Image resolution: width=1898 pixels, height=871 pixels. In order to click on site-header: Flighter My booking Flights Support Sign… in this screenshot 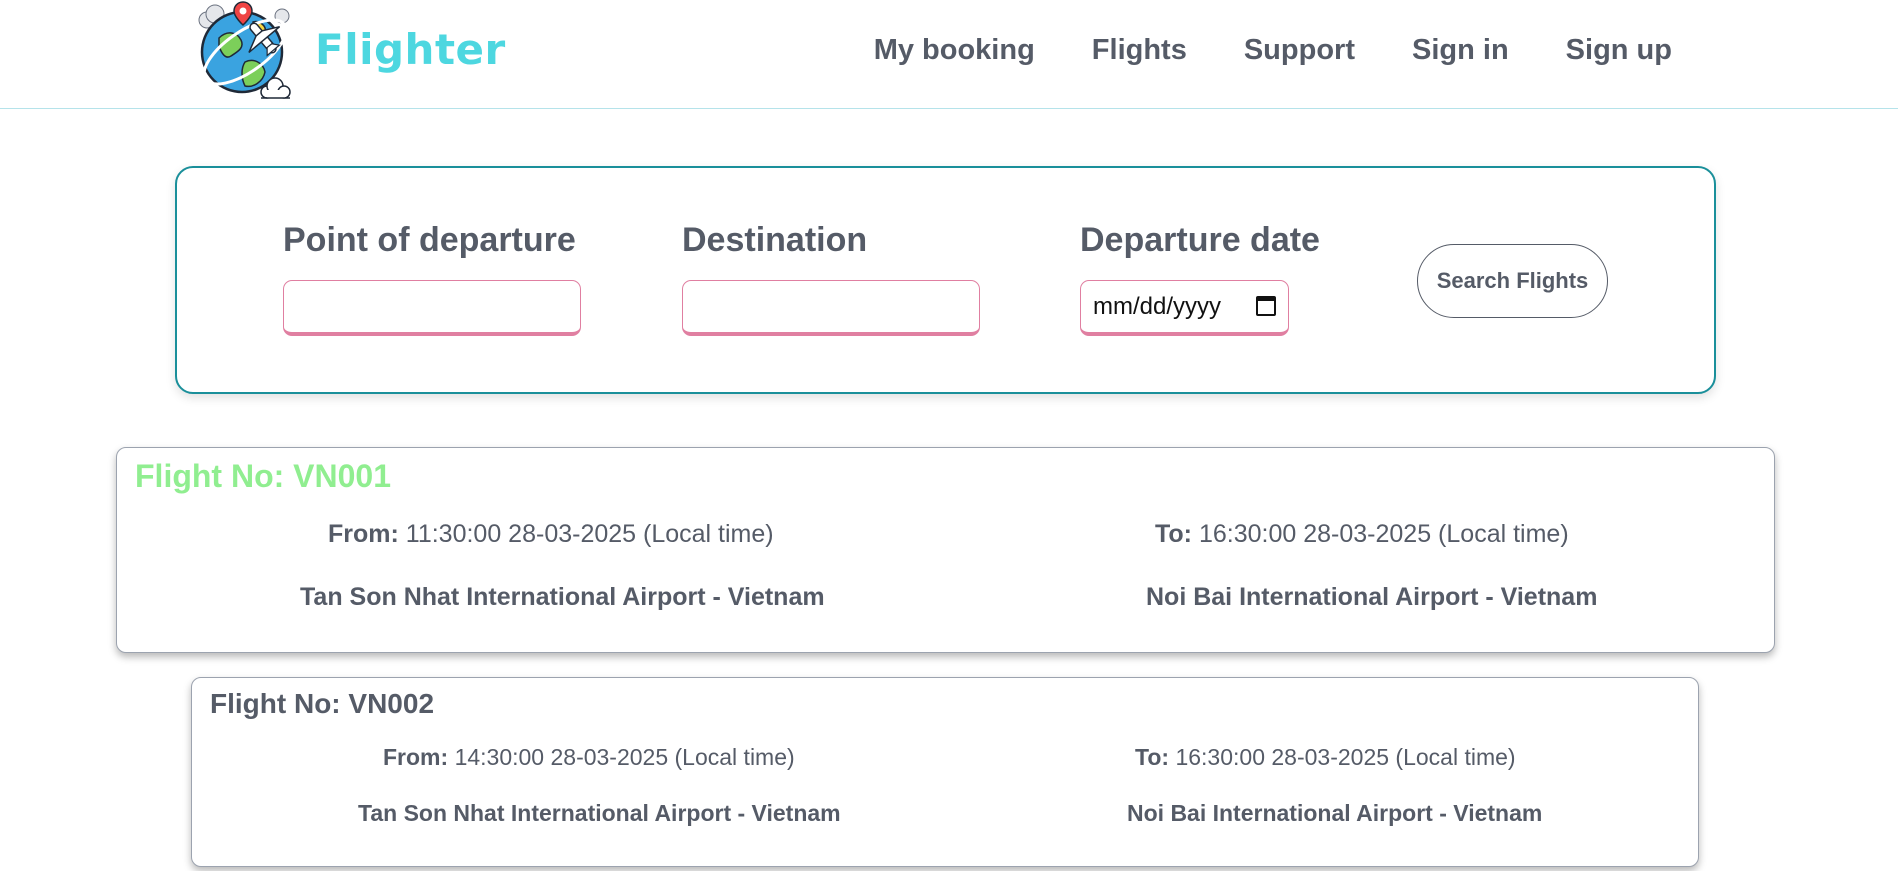, I will do `click(949, 54)`.